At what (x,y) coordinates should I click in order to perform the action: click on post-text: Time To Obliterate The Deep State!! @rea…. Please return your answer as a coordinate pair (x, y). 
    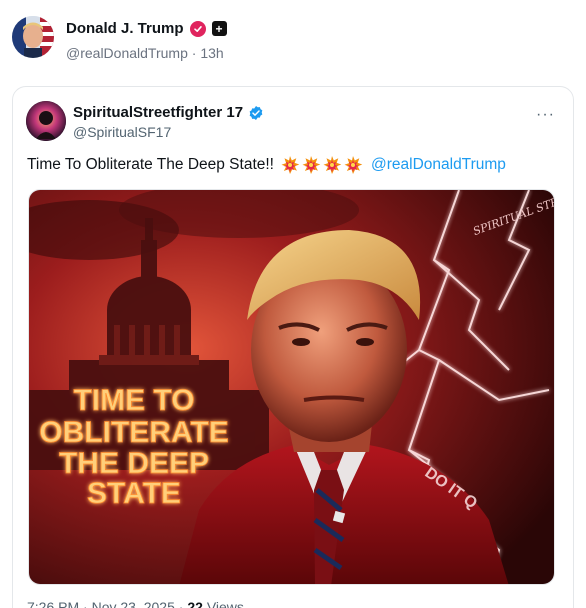
    Looking at the image, I should click on (266, 165).